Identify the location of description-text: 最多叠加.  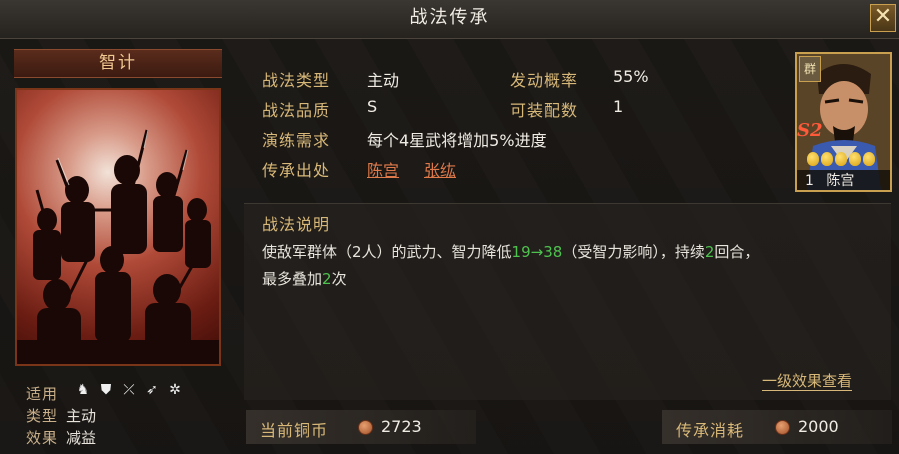
(292, 279).